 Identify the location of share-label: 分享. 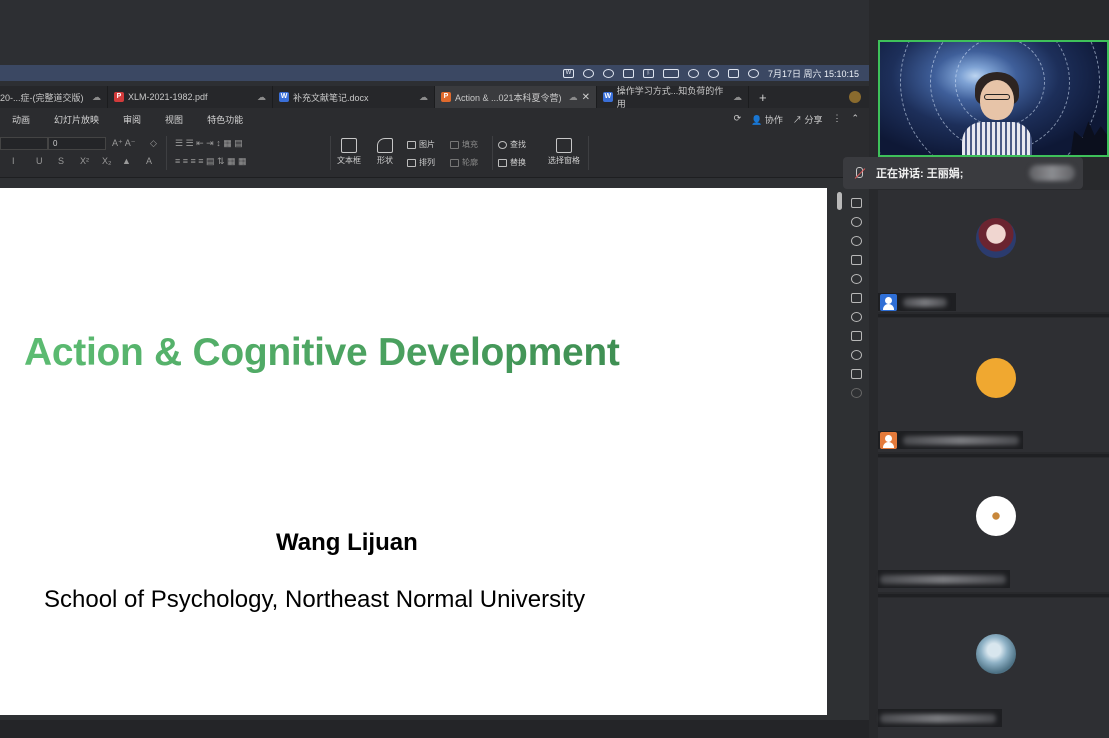
(813, 119).